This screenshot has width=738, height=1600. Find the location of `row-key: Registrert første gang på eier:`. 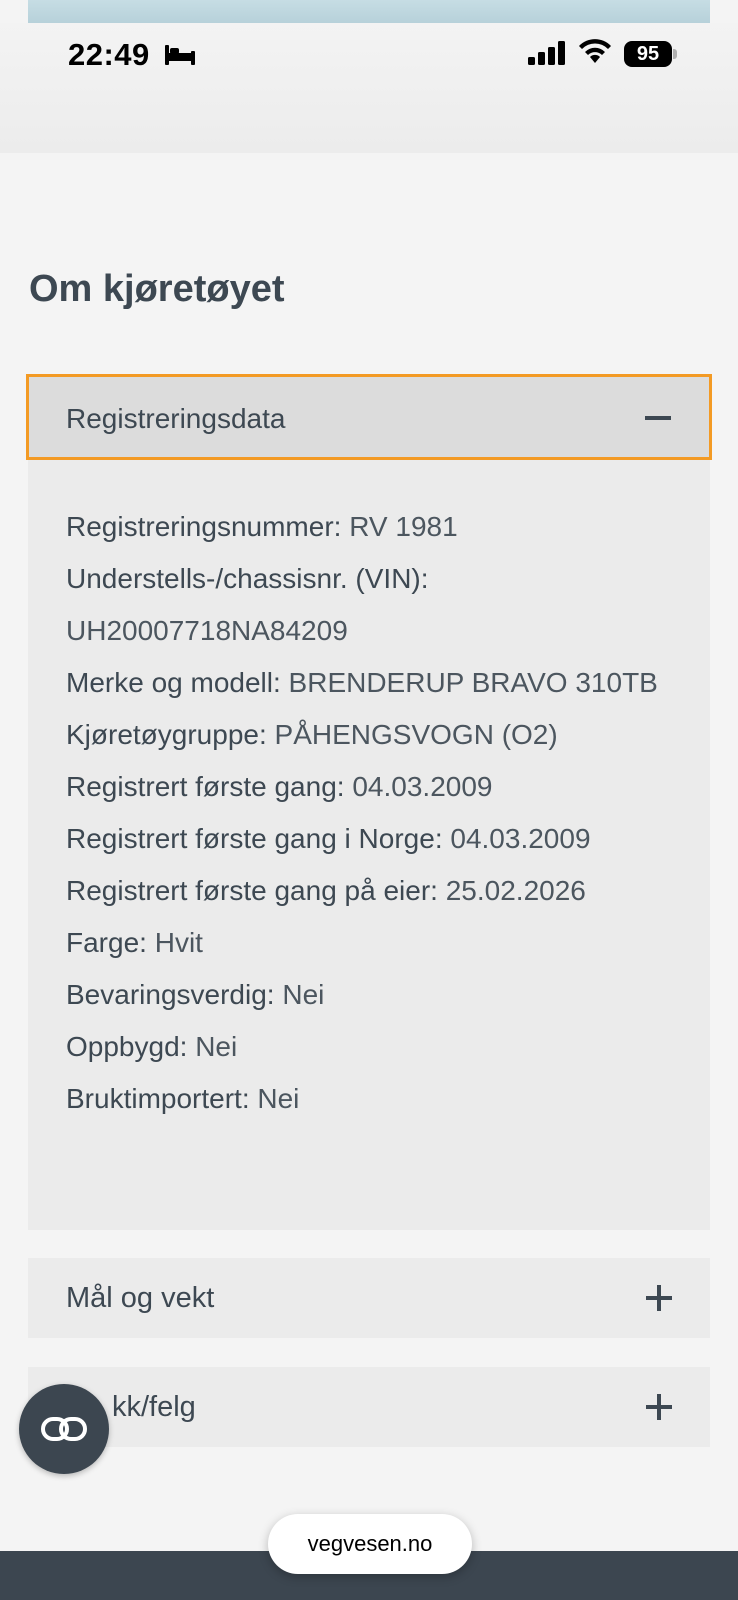

row-key: Registrert første gang på eier: is located at coordinates (252, 890).